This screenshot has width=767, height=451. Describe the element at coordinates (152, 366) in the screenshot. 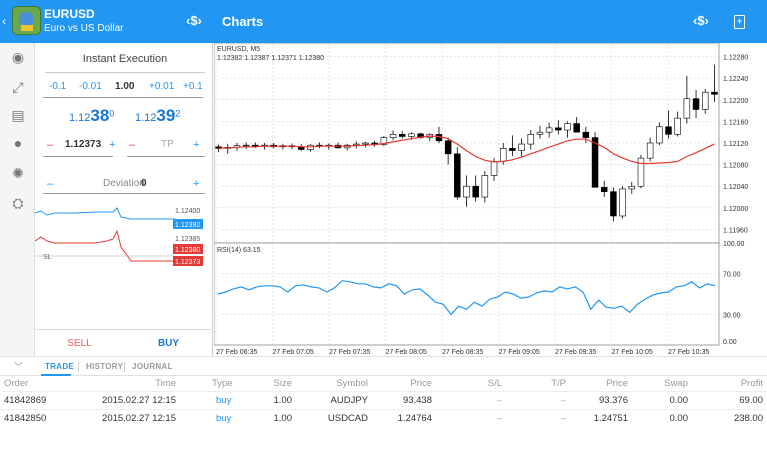

I see `tab-journal: JOURNAL` at that location.